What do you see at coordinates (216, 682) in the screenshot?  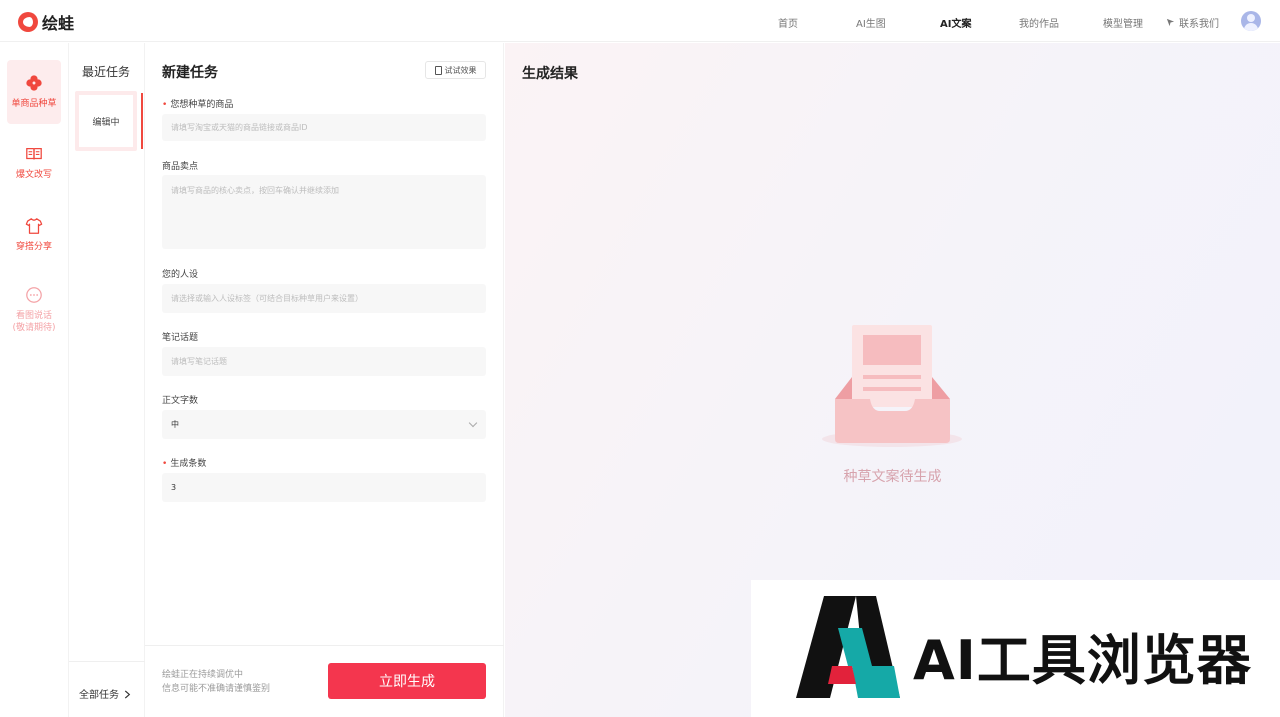 I see `notice-text: 绘蛙正在持续调优中 信息可能不准确请谨慎鉴别` at bounding box center [216, 682].